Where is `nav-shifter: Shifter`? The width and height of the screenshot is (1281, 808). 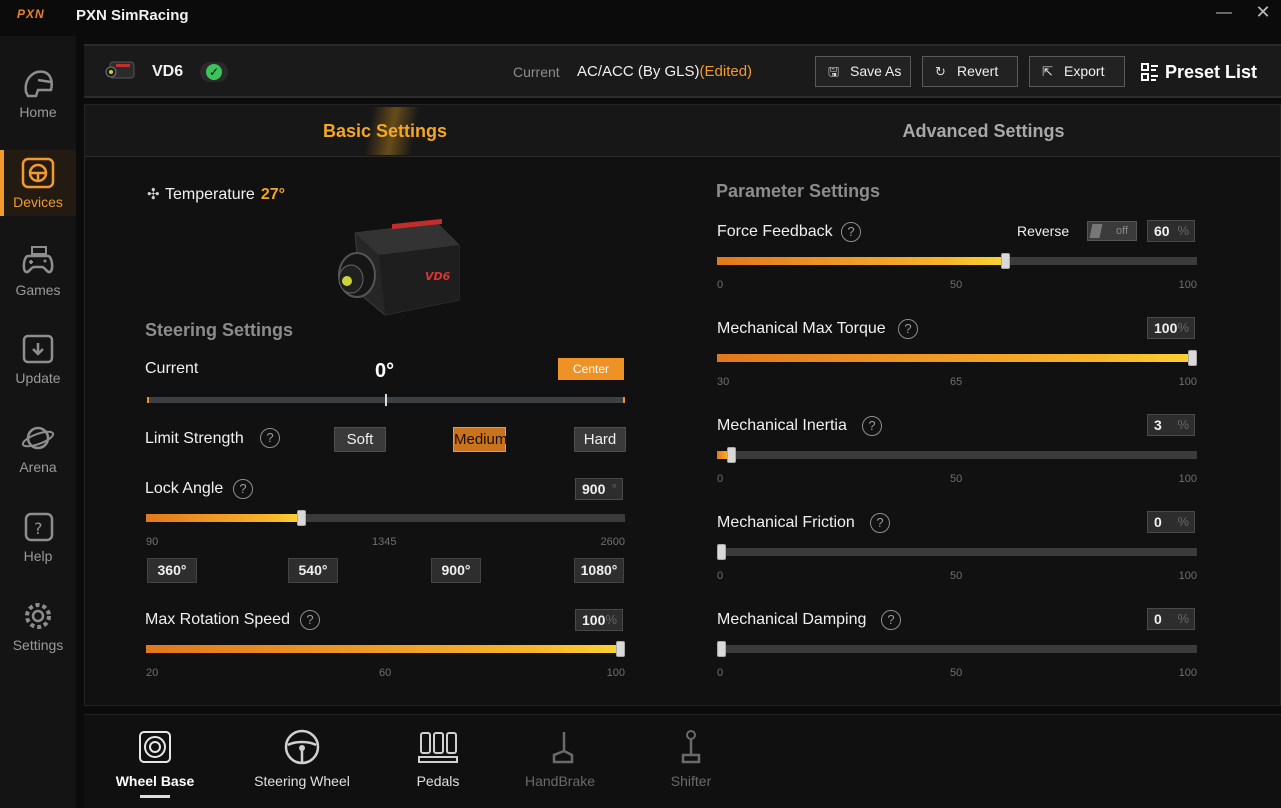
nav-shifter: Shifter is located at coordinates (691, 759).